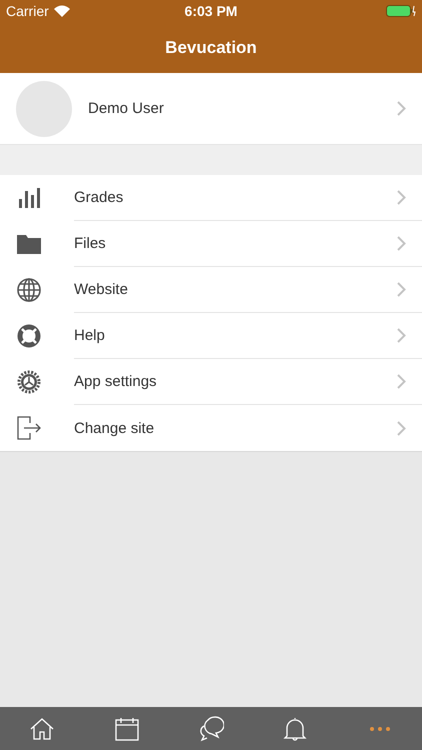 The image size is (422, 750). I want to click on menu-label: Files, so click(90, 243).